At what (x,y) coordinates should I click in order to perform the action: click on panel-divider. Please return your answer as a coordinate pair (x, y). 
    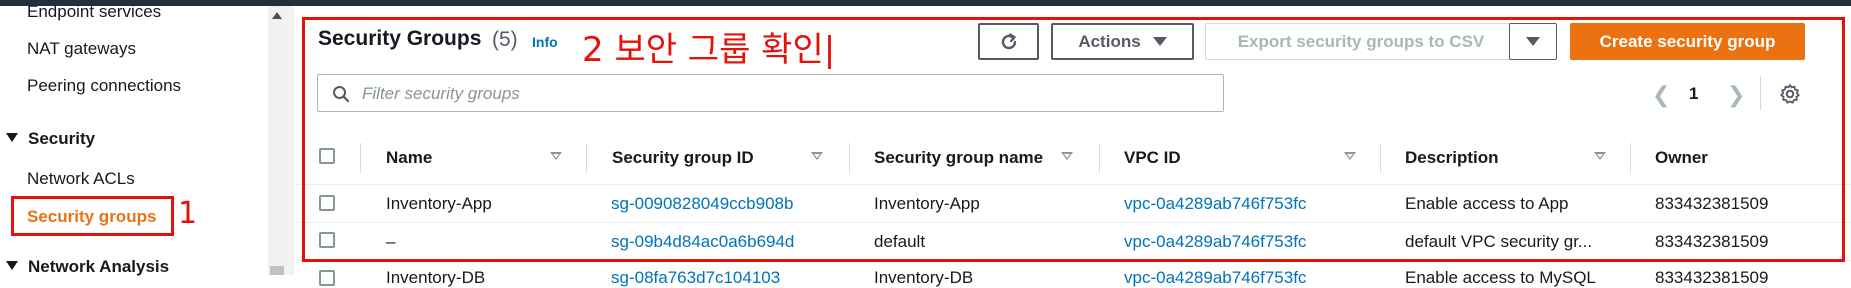
    Looking at the image, I should click on (290, 140).